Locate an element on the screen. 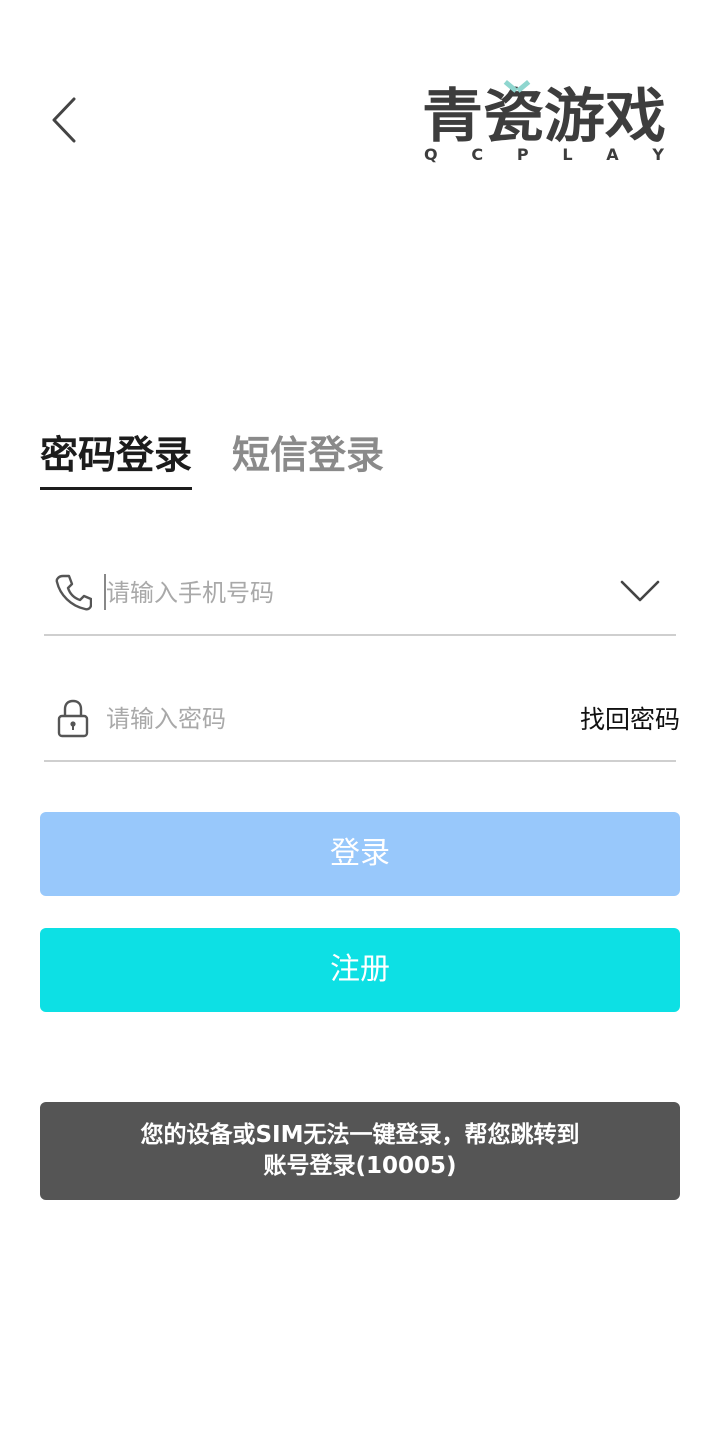  tab-sms-login-label: 短信登录 is located at coordinates (308, 455).